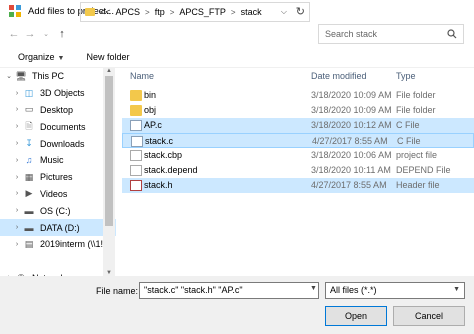 The width and height of the screenshot is (474, 334). Describe the element at coordinates (417, 155) in the screenshot. I see `file-type: project file` at that location.